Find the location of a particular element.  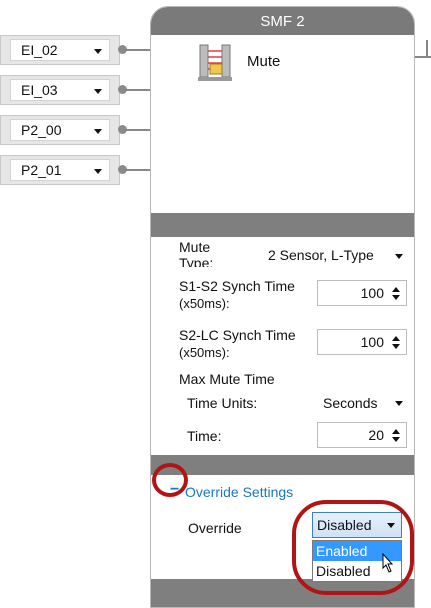

input-select: P2_01 is located at coordinates (60, 170).